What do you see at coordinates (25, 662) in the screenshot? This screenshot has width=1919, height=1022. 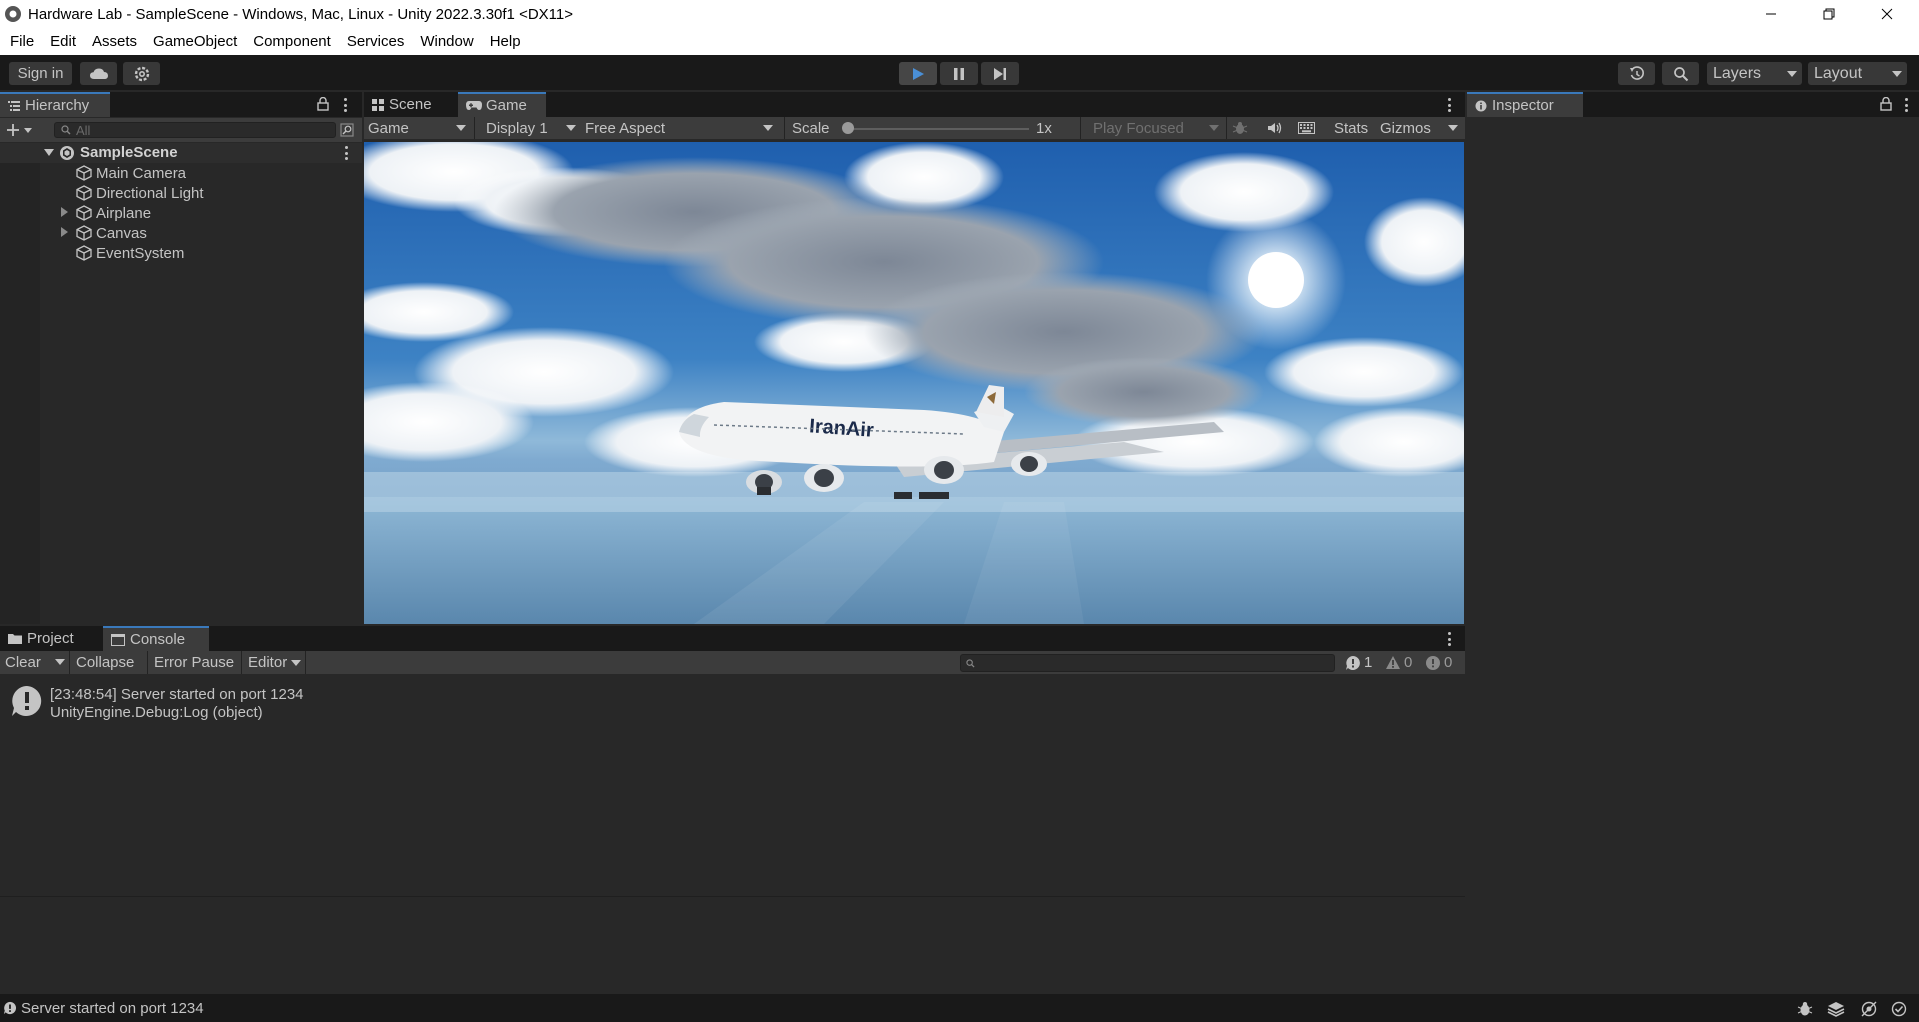 I see `clear-button: Clear` at bounding box center [25, 662].